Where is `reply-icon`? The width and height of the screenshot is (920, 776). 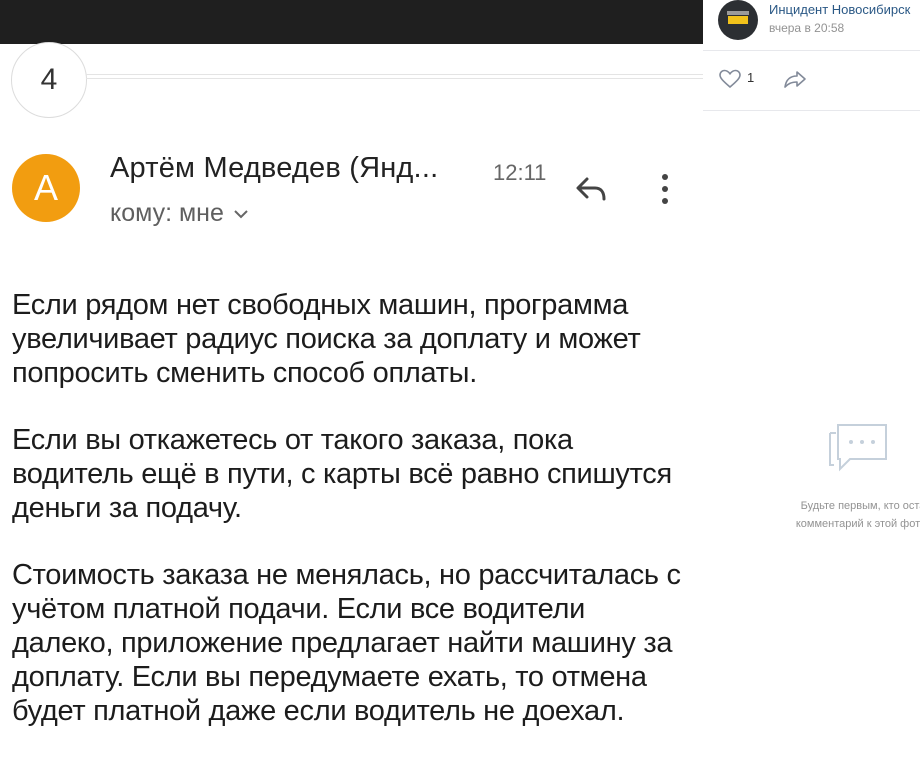 reply-icon is located at coordinates (591, 189).